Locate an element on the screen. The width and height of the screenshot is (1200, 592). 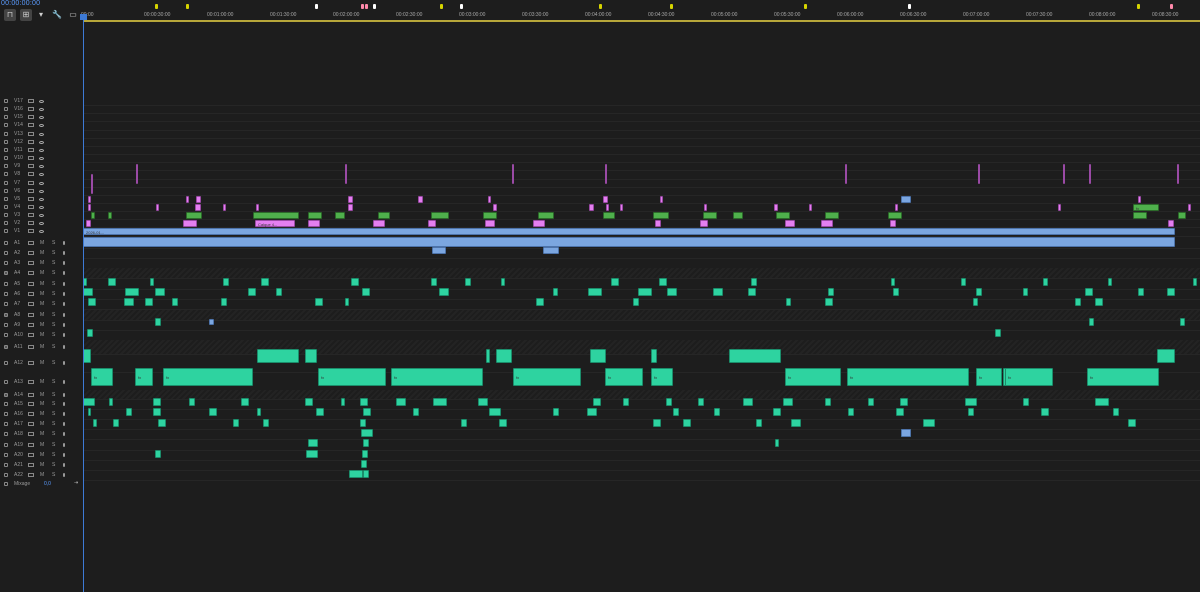
track-name: A21 is located at coordinates (18, 465).